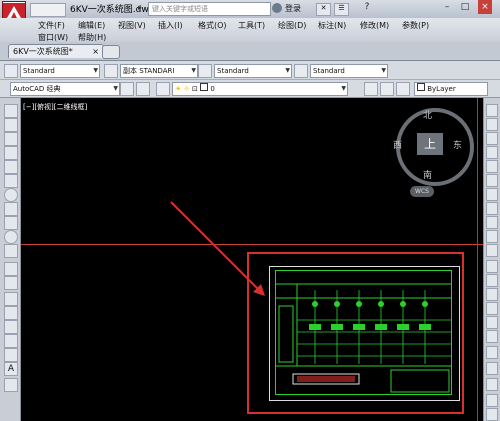  Describe the element at coordinates (421, 87) in the screenshot. I see `color-swatch` at that location.